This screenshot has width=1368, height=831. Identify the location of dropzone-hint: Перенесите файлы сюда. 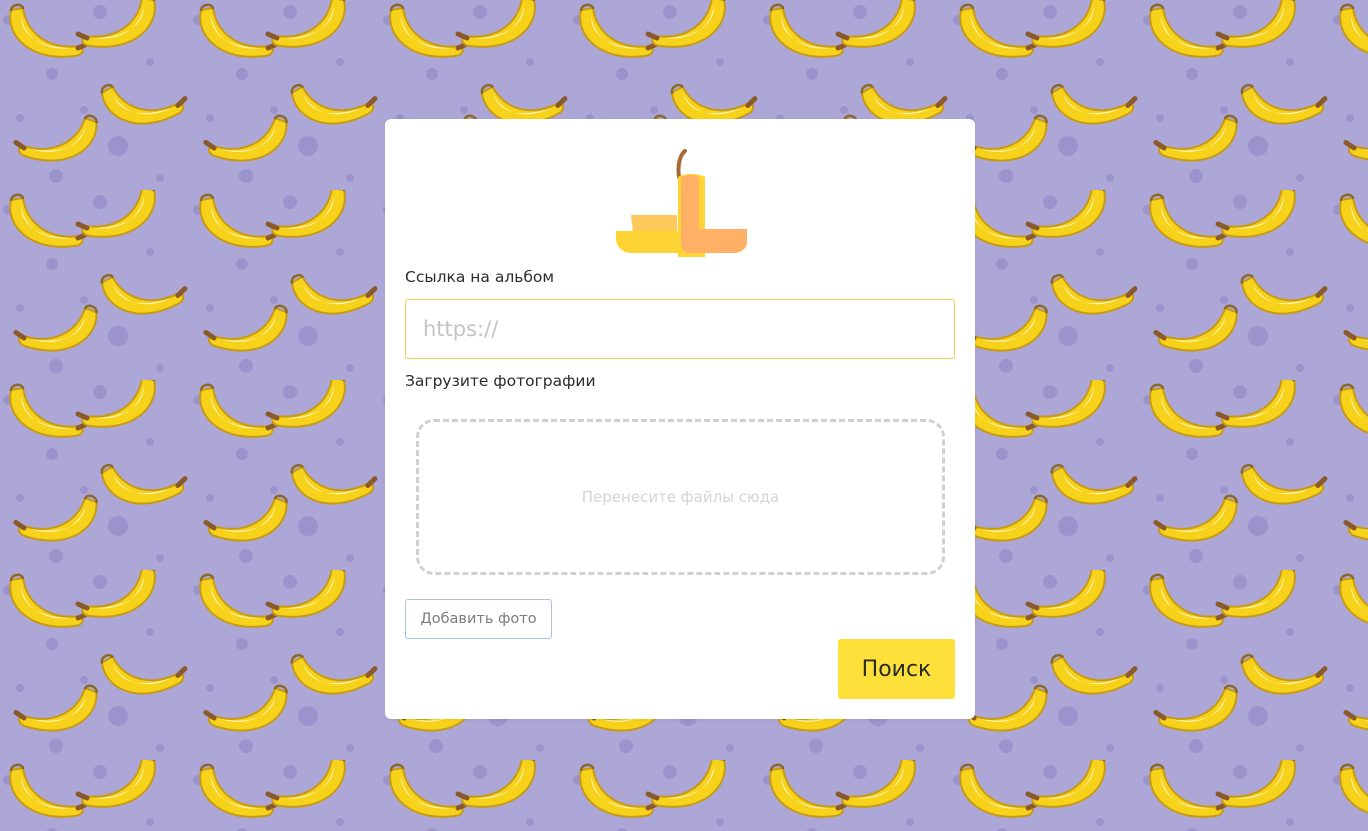
(680, 497).